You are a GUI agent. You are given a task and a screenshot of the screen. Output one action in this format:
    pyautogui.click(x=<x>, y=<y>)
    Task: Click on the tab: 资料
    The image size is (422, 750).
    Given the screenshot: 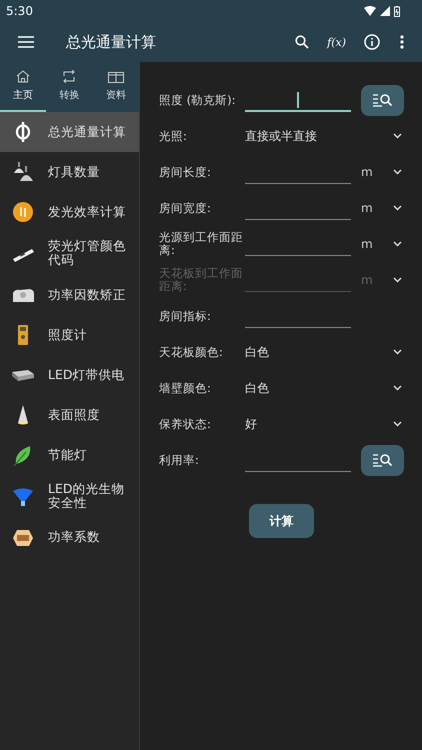 What is the action you would take?
    pyautogui.click(x=115, y=87)
    